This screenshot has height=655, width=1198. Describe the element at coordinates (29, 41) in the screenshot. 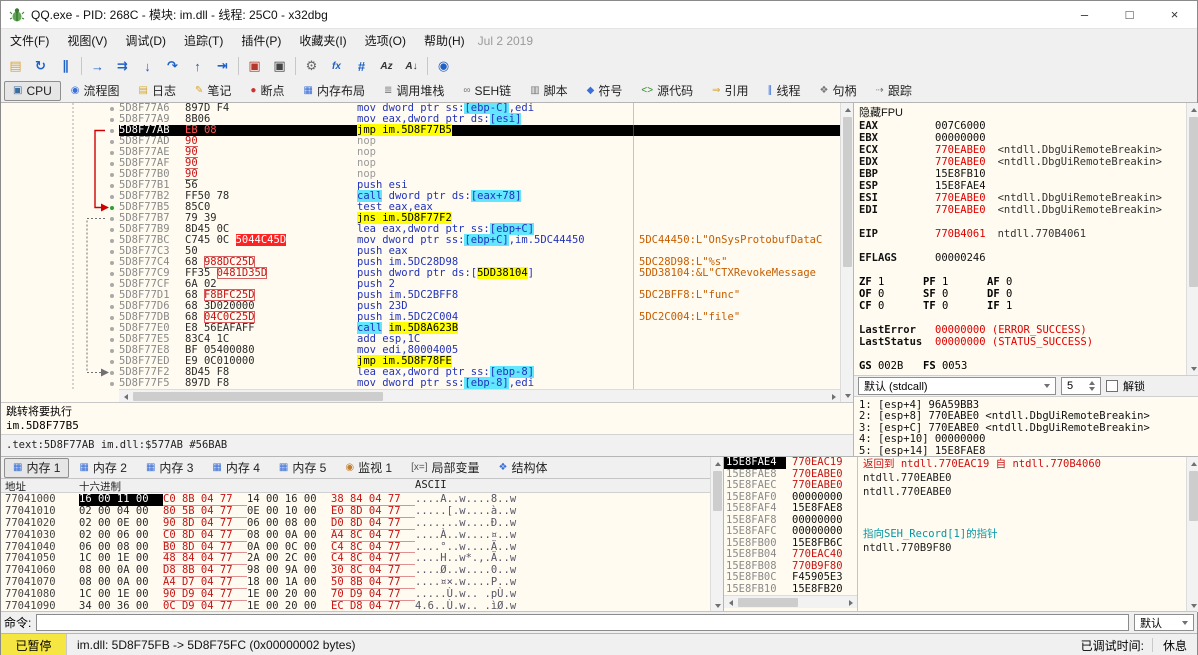

I see `menu-item-0: 文件(F)` at that location.